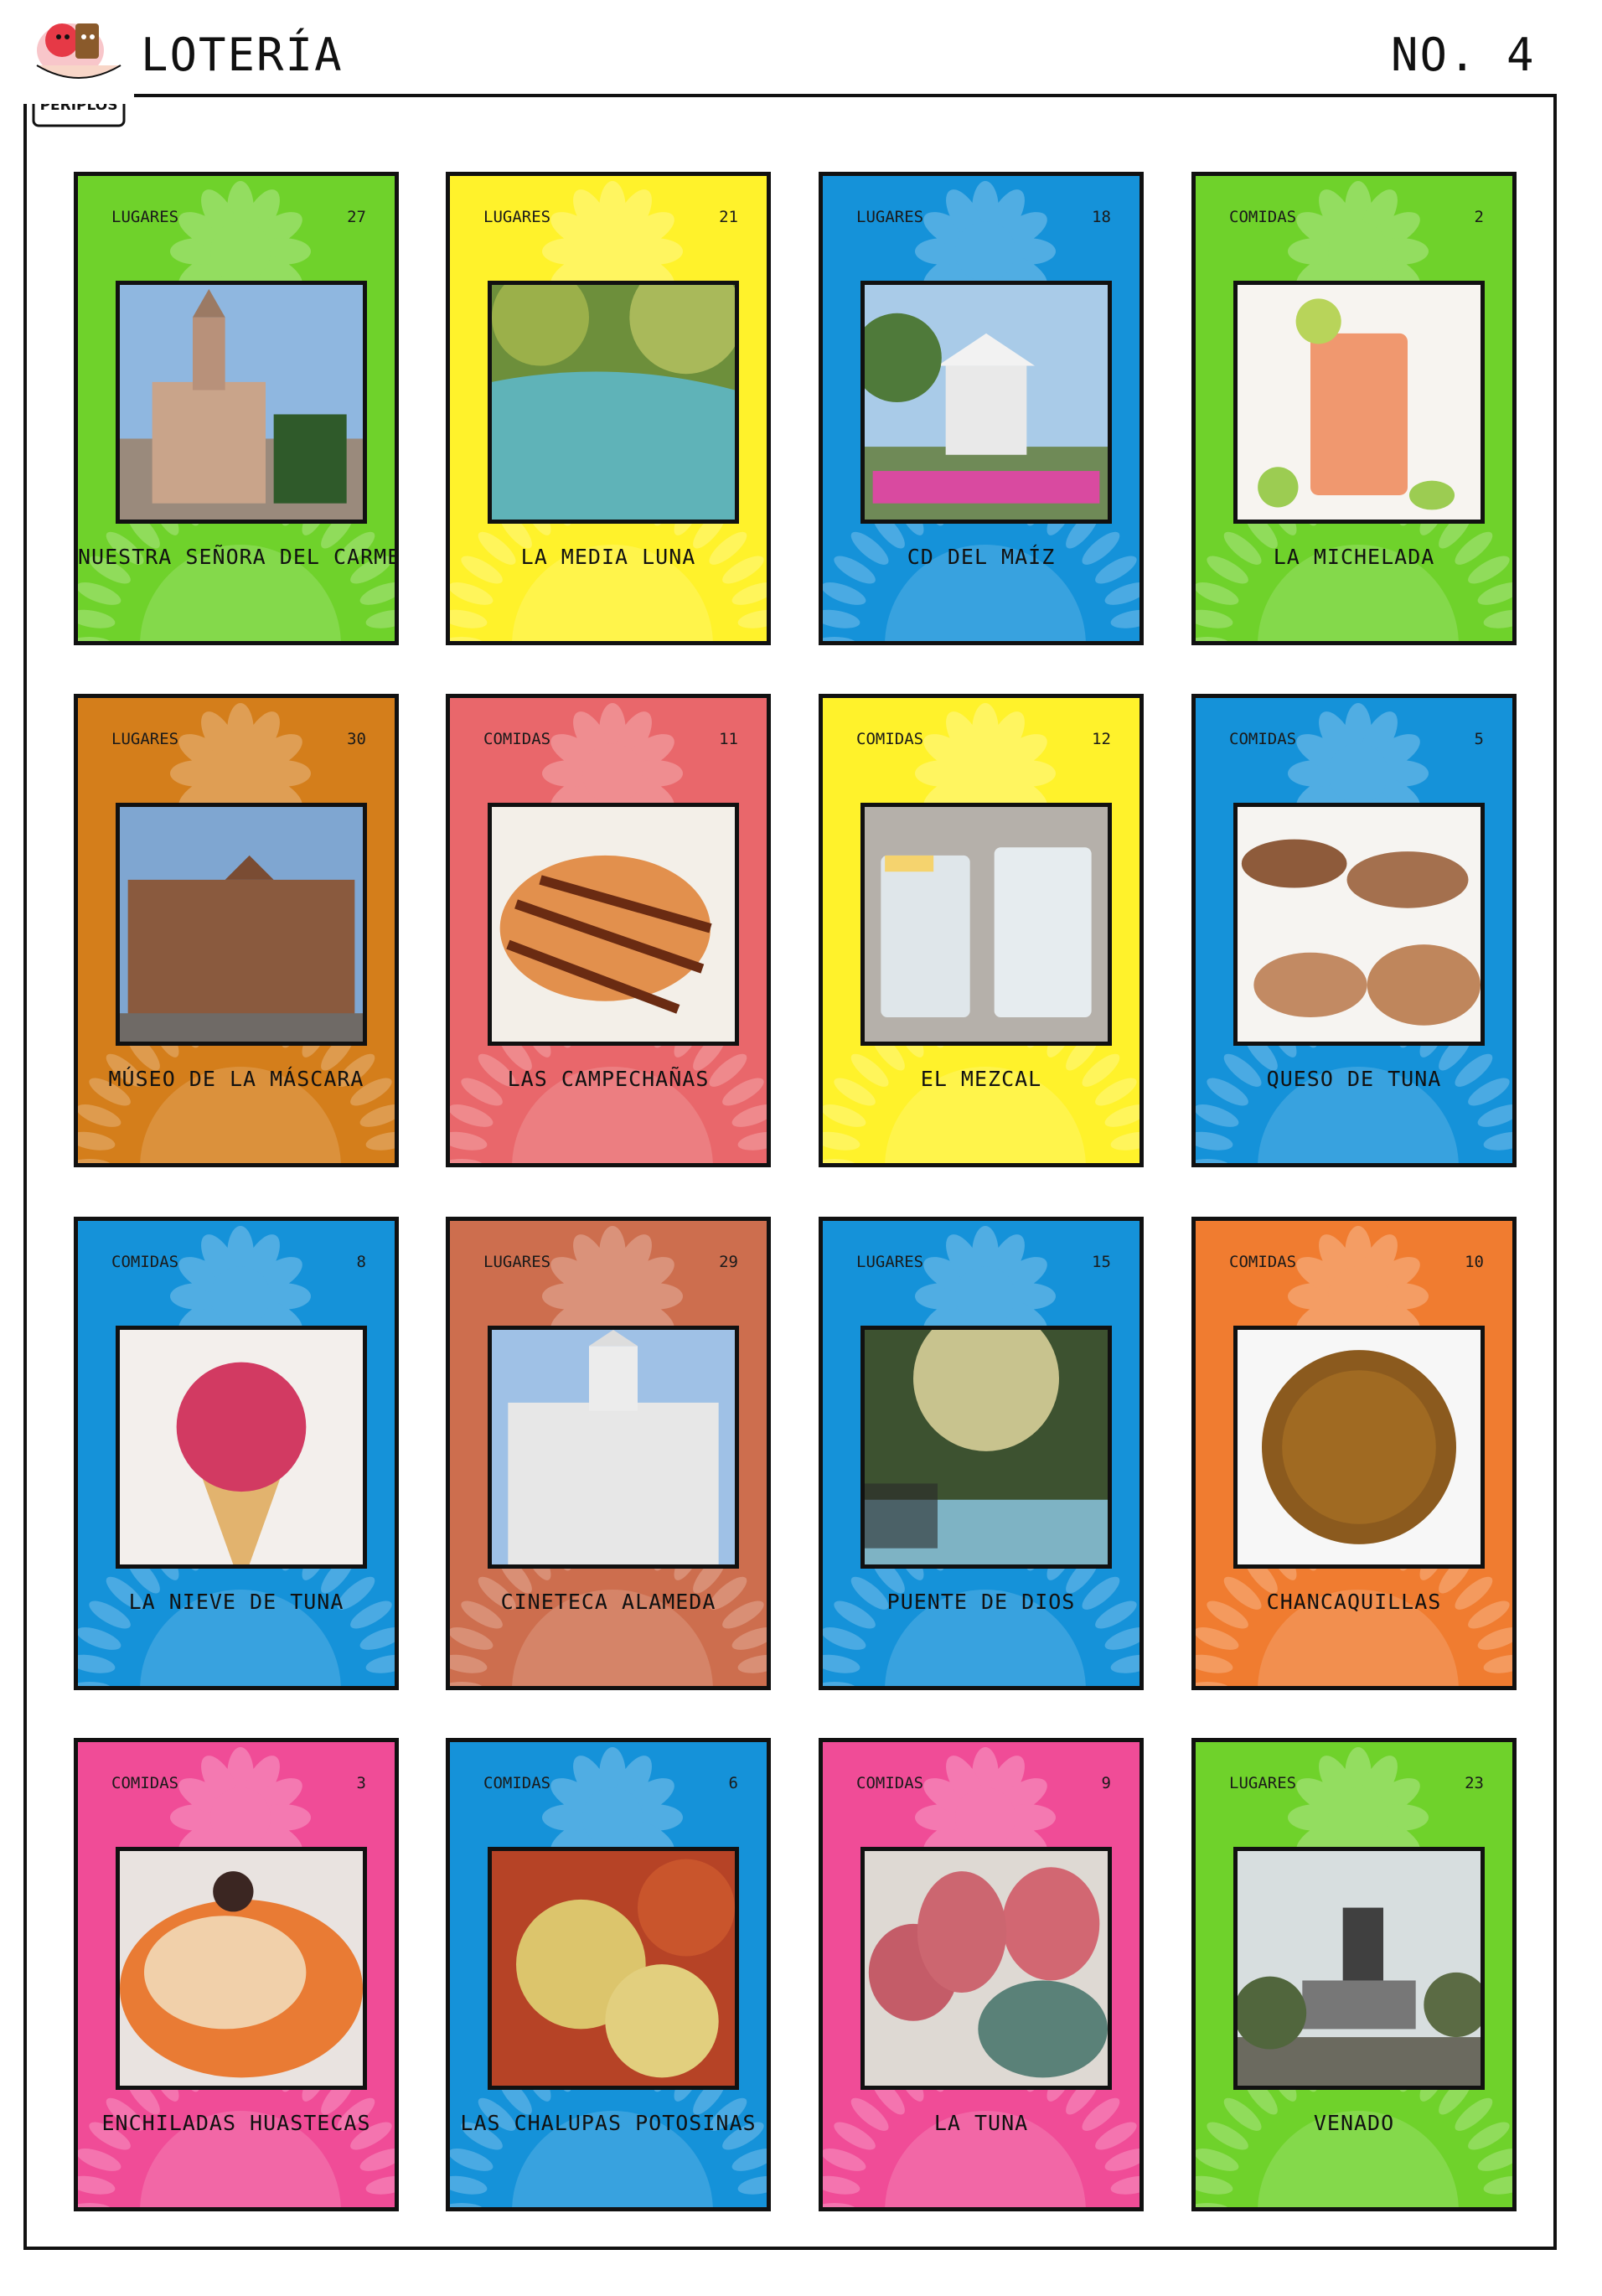 Image resolution: width=1602 pixels, height=2296 pixels. I want to click on card-name: QUESO DE TUNA, so click(1354, 1079).